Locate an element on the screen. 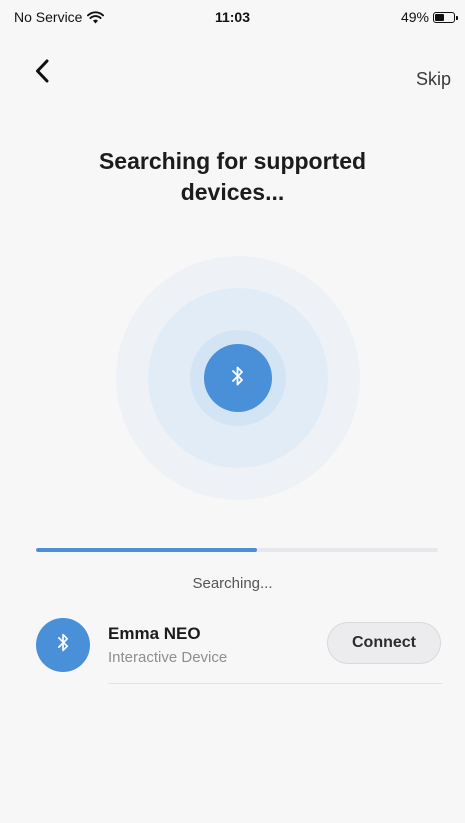  chevron-left-icon is located at coordinates (42, 73).